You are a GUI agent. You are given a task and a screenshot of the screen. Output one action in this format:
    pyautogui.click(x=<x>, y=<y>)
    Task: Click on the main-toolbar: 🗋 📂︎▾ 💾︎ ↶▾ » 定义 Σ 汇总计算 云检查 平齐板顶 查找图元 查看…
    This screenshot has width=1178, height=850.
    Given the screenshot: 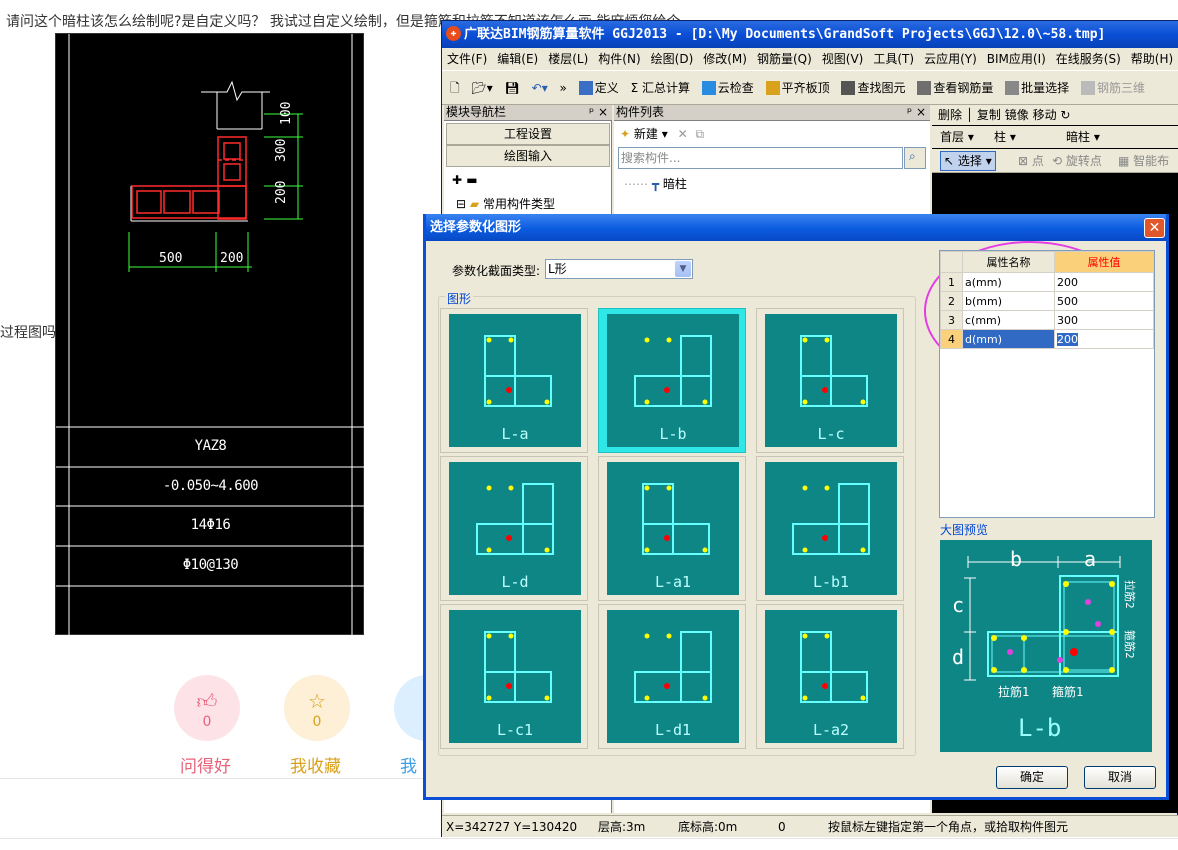 What is the action you would take?
    pyautogui.click(x=810, y=87)
    